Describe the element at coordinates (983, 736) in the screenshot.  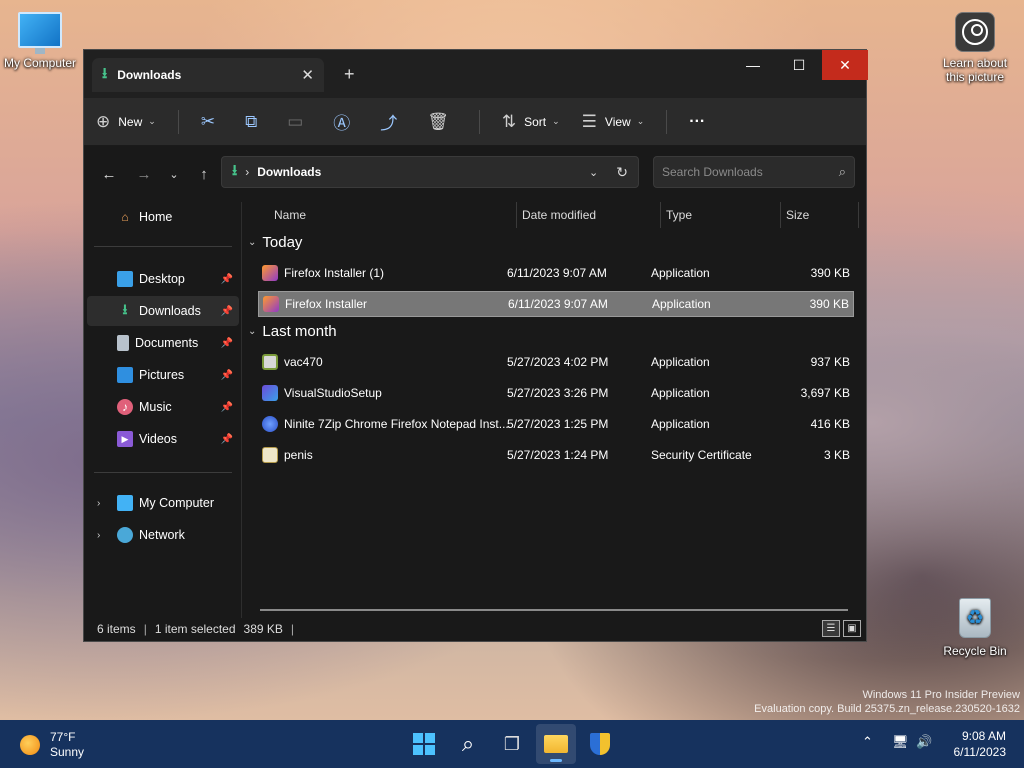
I see `clock-time: 9:08 AM` at that location.